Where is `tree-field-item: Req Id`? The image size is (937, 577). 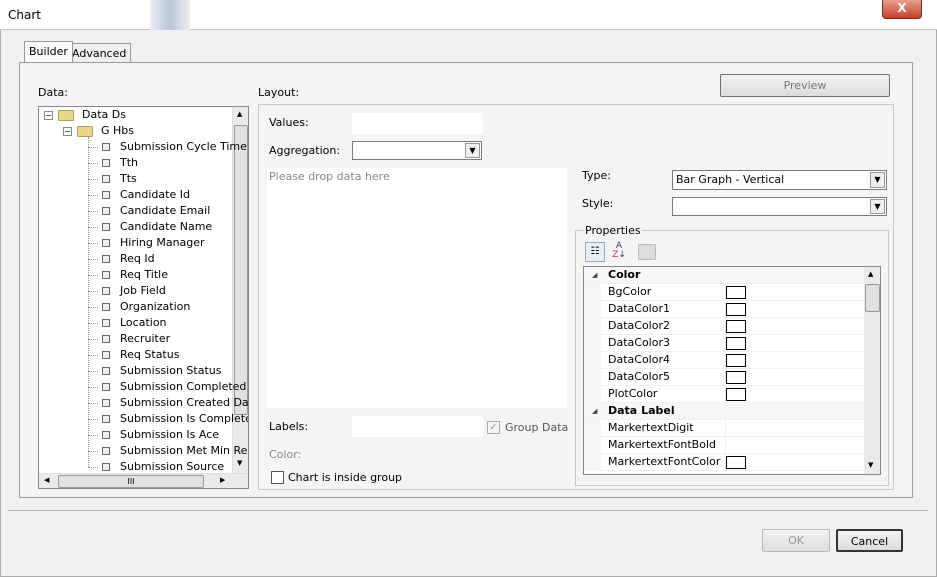
tree-field-item: Req Id is located at coordinates (137, 259).